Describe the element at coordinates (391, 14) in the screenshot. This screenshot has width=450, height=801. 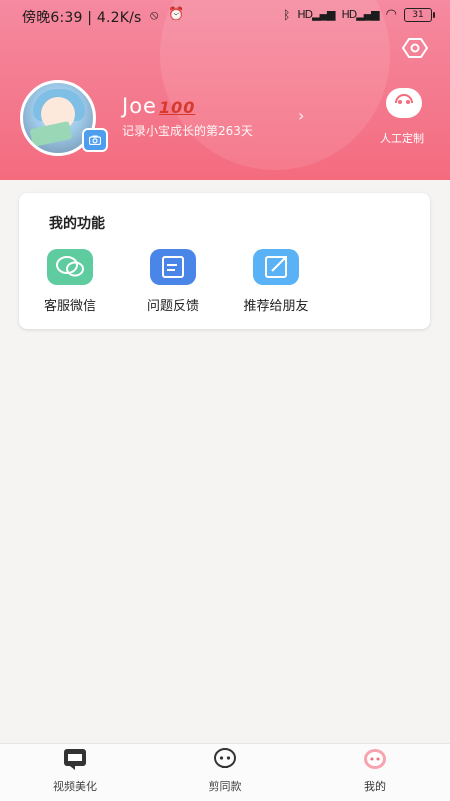
I see `wifi-icon: ◠` at that location.